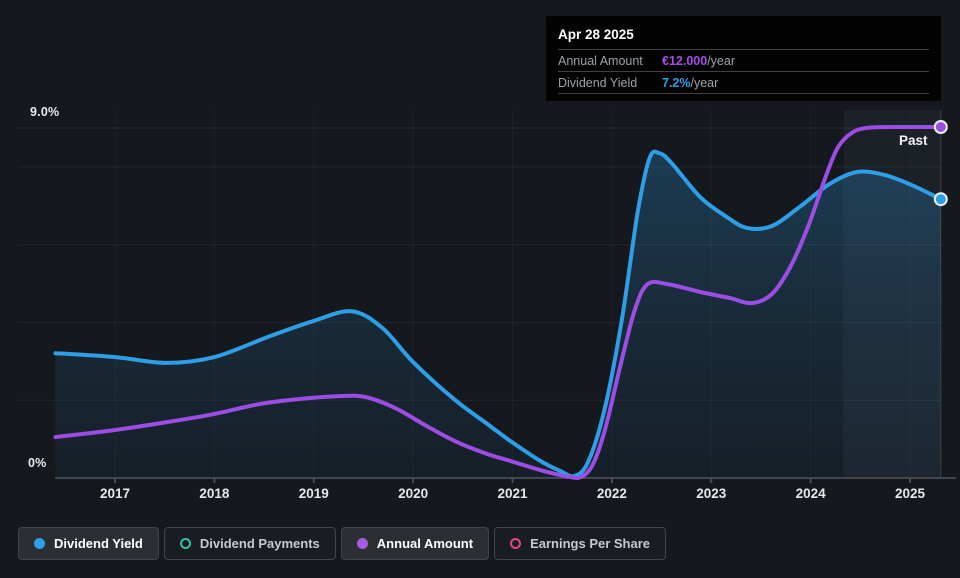 Image resolution: width=960 pixels, height=578 pixels. I want to click on legend-button-dividend-yield: Dividend Yield, so click(88, 543).